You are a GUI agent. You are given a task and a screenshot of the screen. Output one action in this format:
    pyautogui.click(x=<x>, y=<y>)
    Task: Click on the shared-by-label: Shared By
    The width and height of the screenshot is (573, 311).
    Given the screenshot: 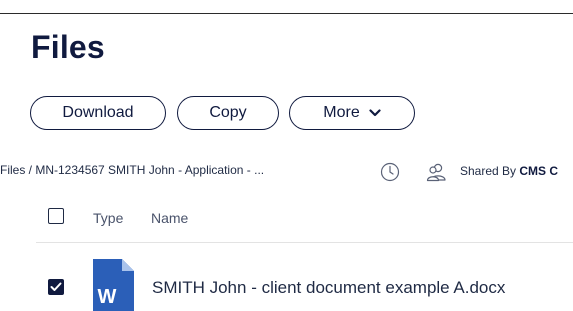 What is the action you would take?
    pyautogui.click(x=488, y=171)
    